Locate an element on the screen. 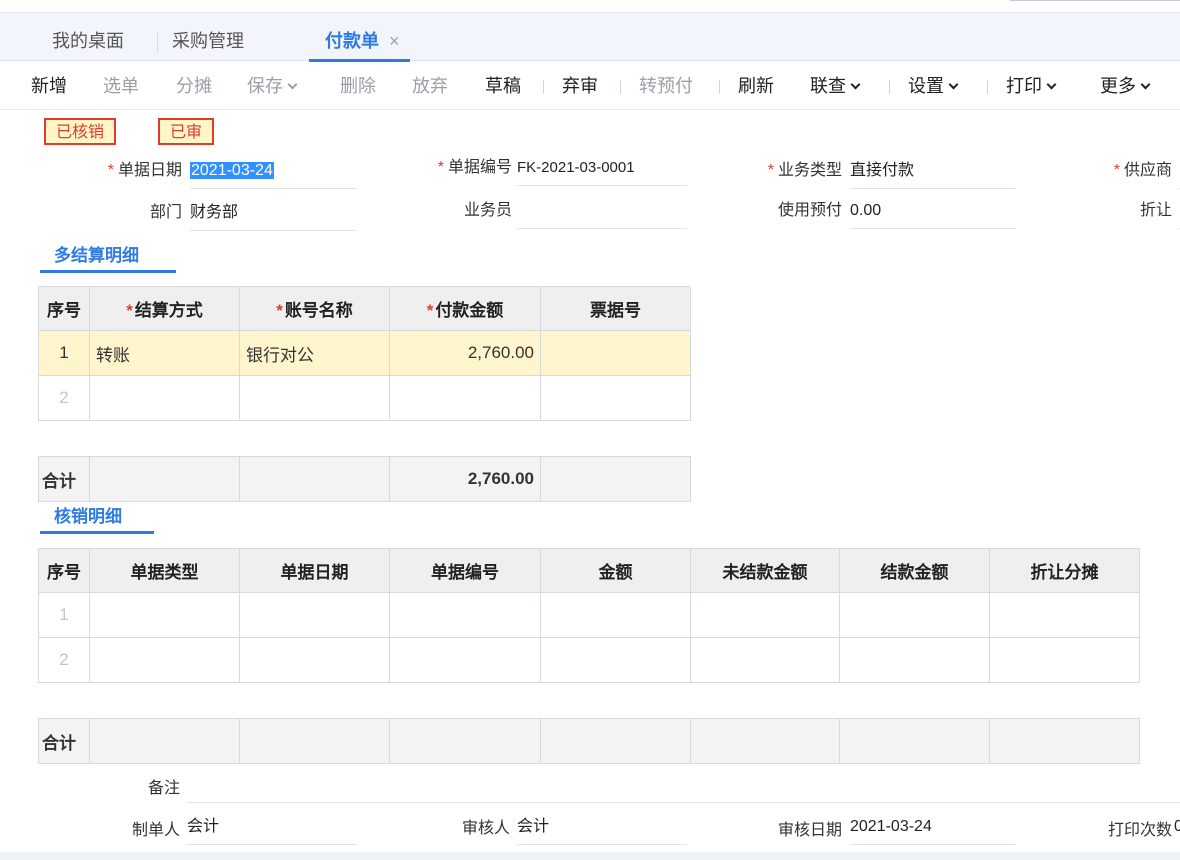 This screenshot has width=1180, height=860. account-name-cell: 银行对公 is located at coordinates (314, 353).